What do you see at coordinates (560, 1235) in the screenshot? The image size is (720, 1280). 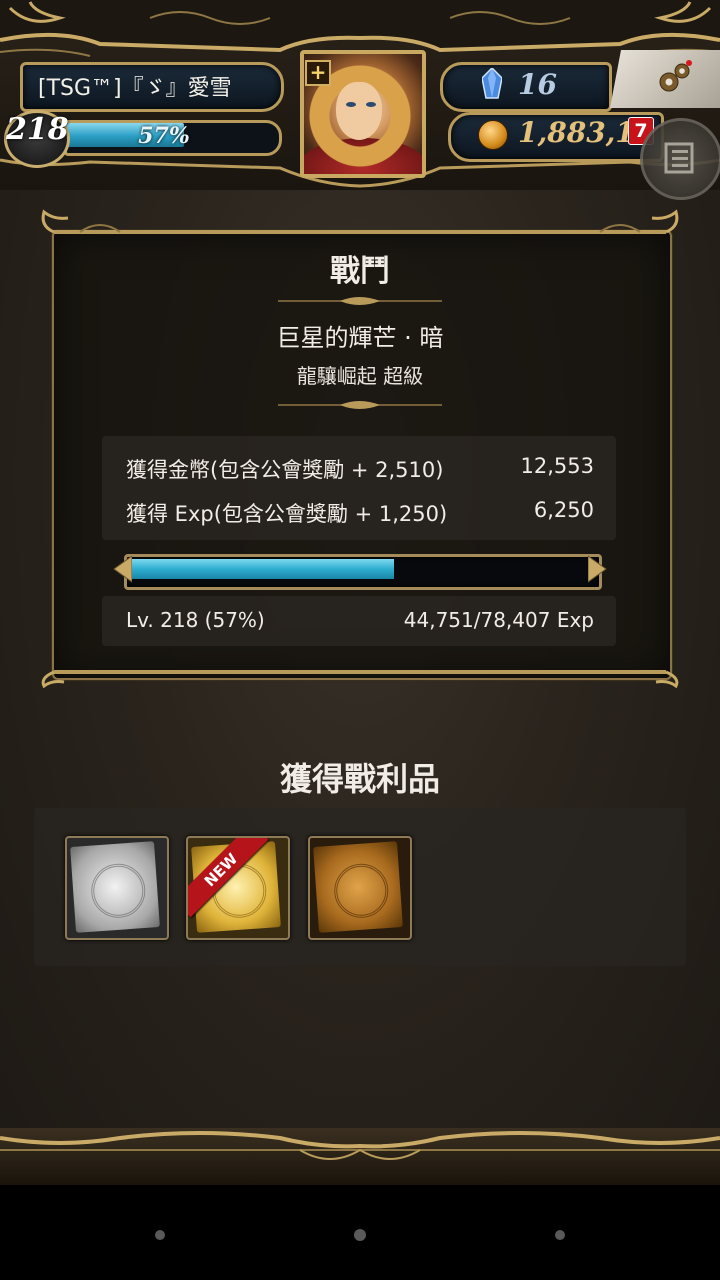 I see `nav-recents-button` at bounding box center [560, 1235].